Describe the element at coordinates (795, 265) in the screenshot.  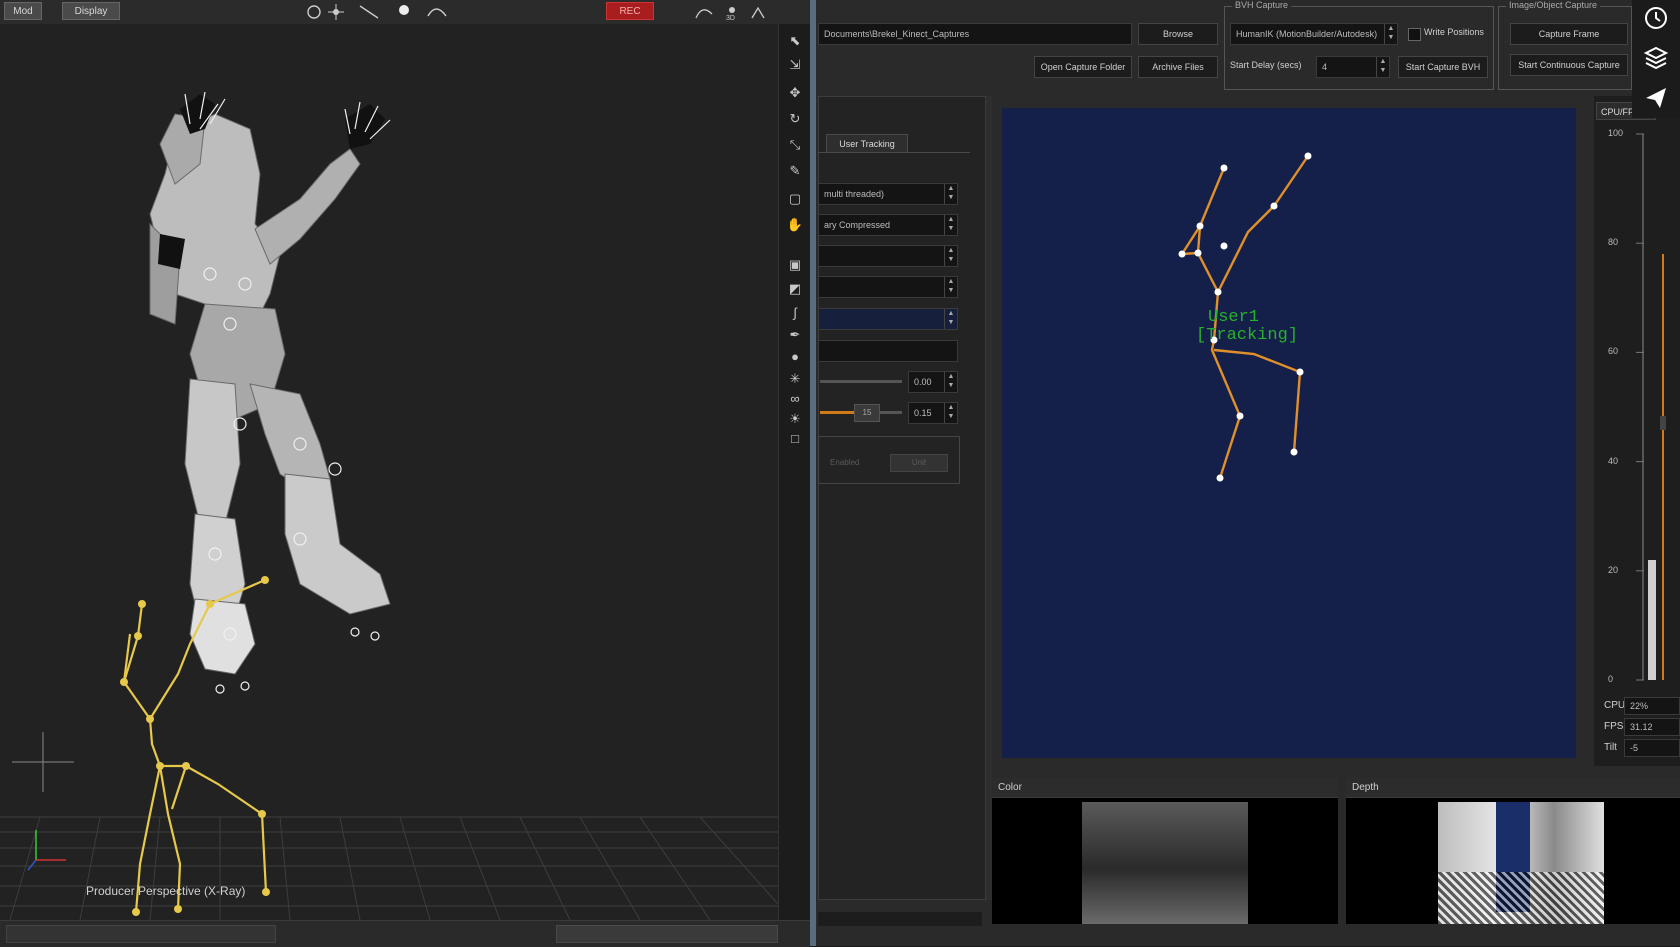
I see `cube-icon: ▣` at that location.